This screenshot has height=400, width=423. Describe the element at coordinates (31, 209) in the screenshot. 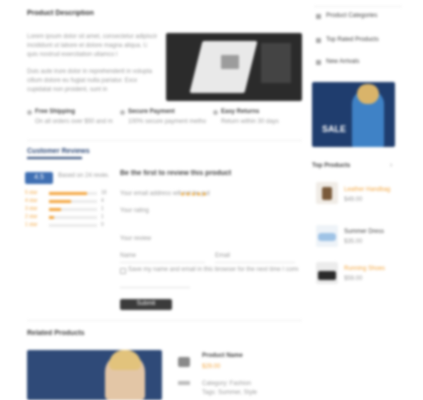

I see `rating-row-label: 3 star` at that location.